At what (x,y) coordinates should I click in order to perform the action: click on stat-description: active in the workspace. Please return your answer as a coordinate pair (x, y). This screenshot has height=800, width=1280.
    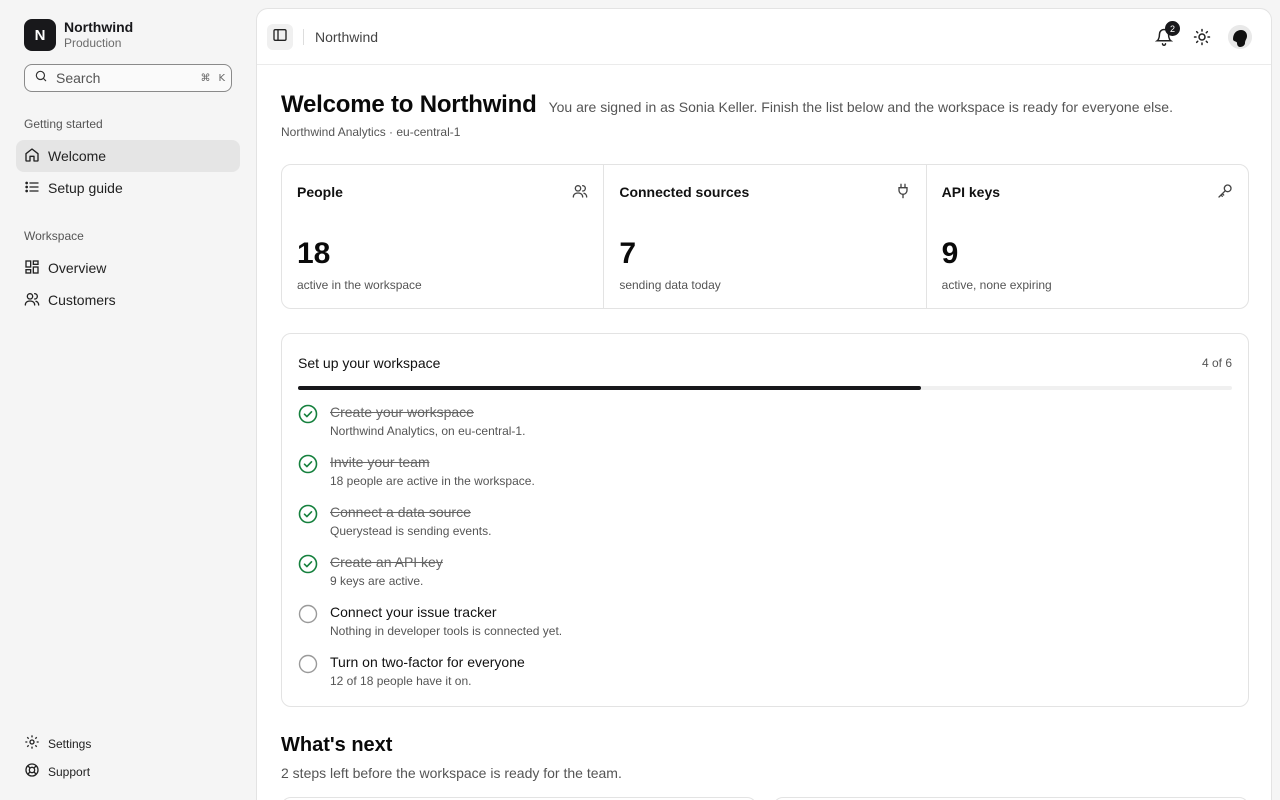
    Looking at the image, I should click on (359, 285).